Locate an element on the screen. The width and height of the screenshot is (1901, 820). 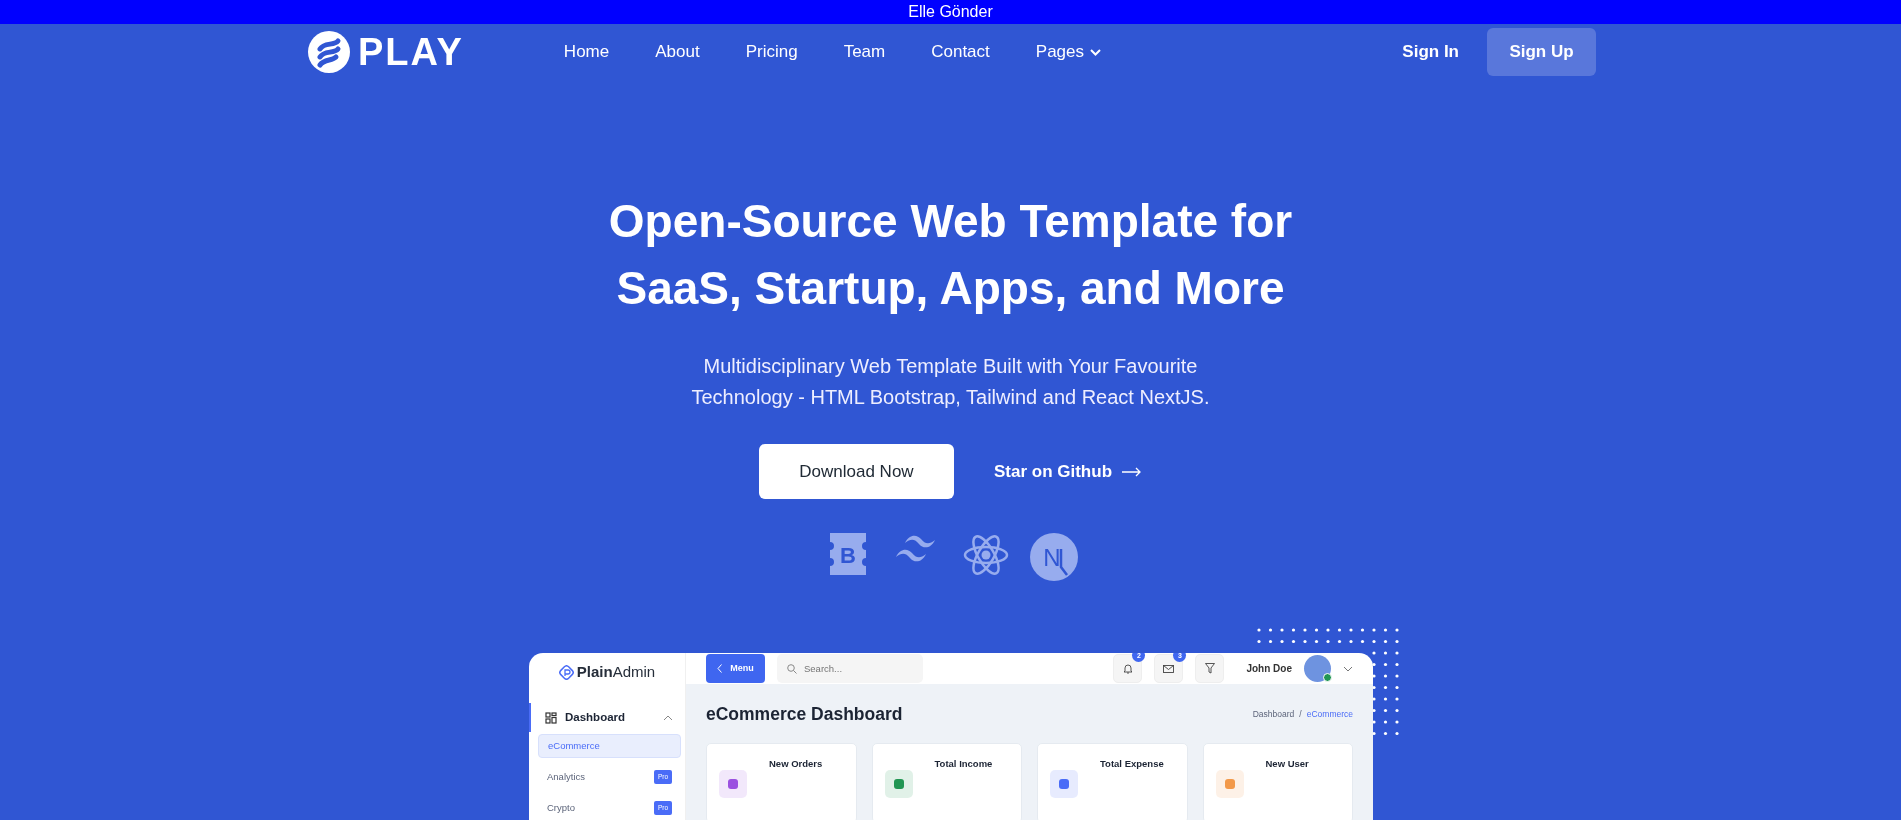
nav-link: Contact is located at coordinates (960, 52).